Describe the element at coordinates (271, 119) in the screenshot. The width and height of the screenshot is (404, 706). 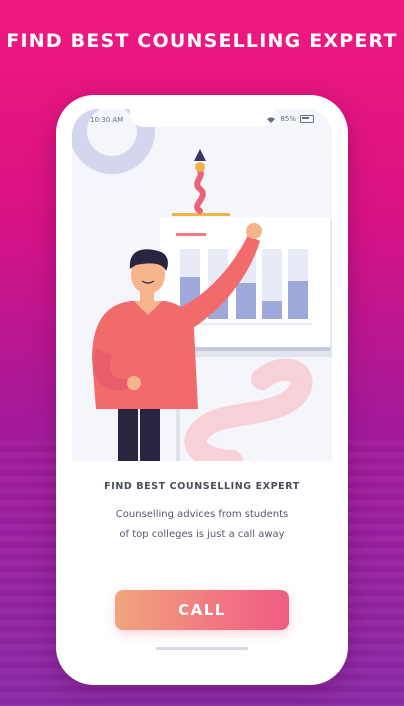
I see `wifi-icon` at that location.